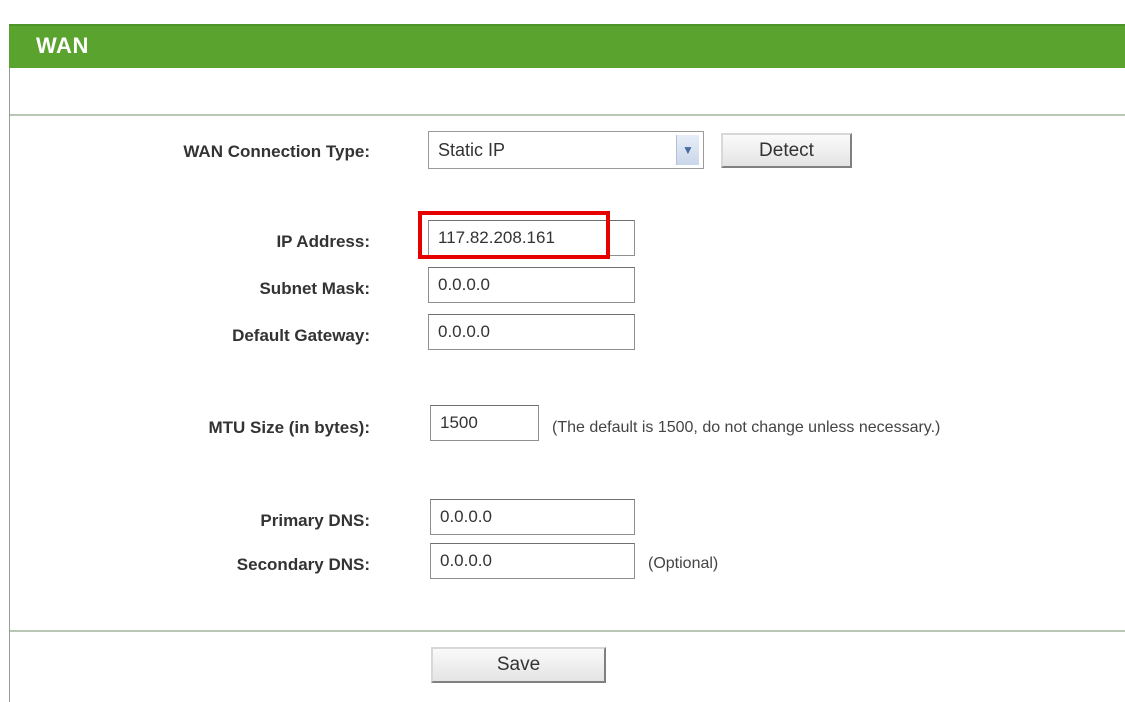 This screenshot has height=702, width=1125. I want to click on title-bar, so click(567, 46).